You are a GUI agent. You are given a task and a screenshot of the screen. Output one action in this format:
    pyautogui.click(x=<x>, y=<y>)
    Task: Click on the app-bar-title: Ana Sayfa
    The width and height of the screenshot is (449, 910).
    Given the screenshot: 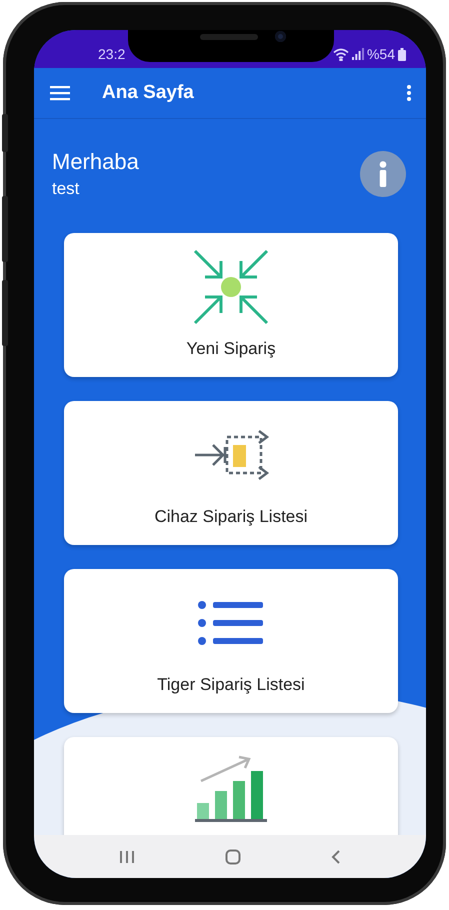 What is the action you would take?
    pyautogui.click(x=148, y=93)
    